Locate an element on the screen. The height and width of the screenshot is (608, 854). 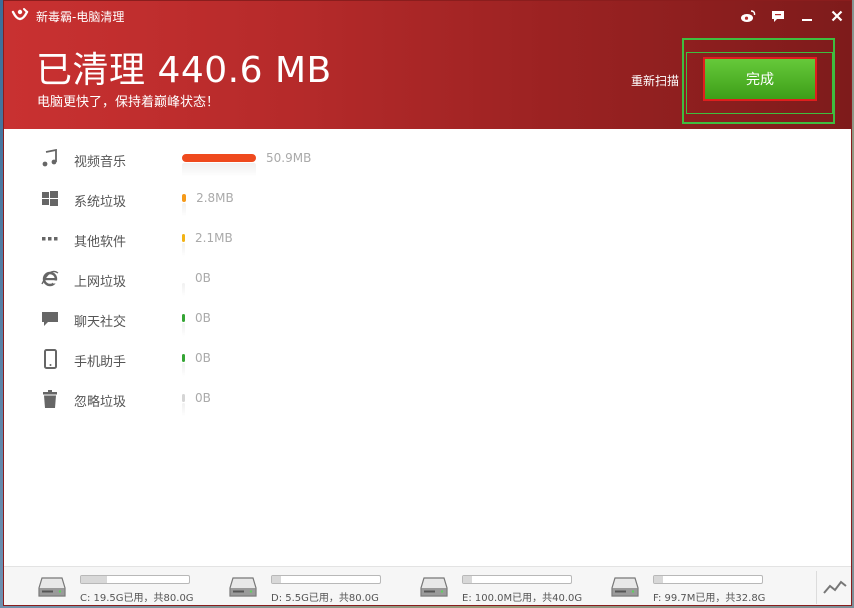
footer-divider is located at coordinates (816, 587).